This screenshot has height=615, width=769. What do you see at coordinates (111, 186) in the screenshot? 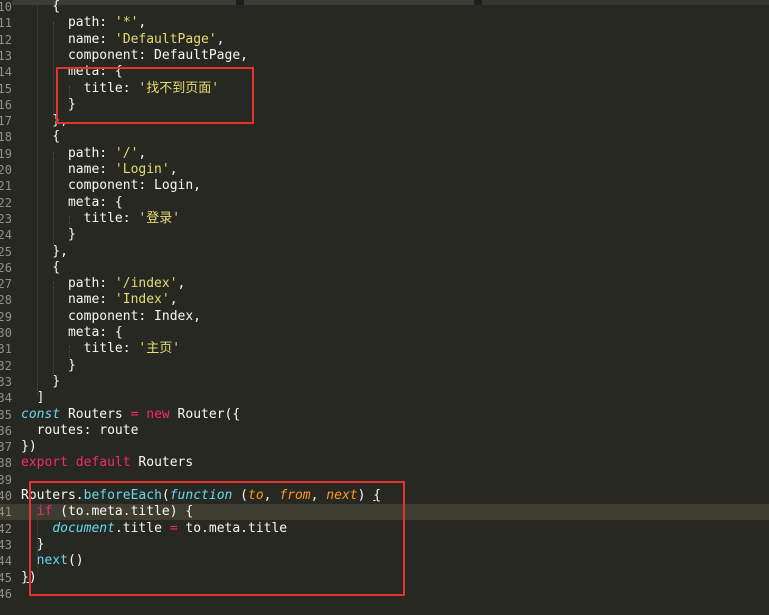
I see `code-text: component: Login,` at bounding box center [111, 186].